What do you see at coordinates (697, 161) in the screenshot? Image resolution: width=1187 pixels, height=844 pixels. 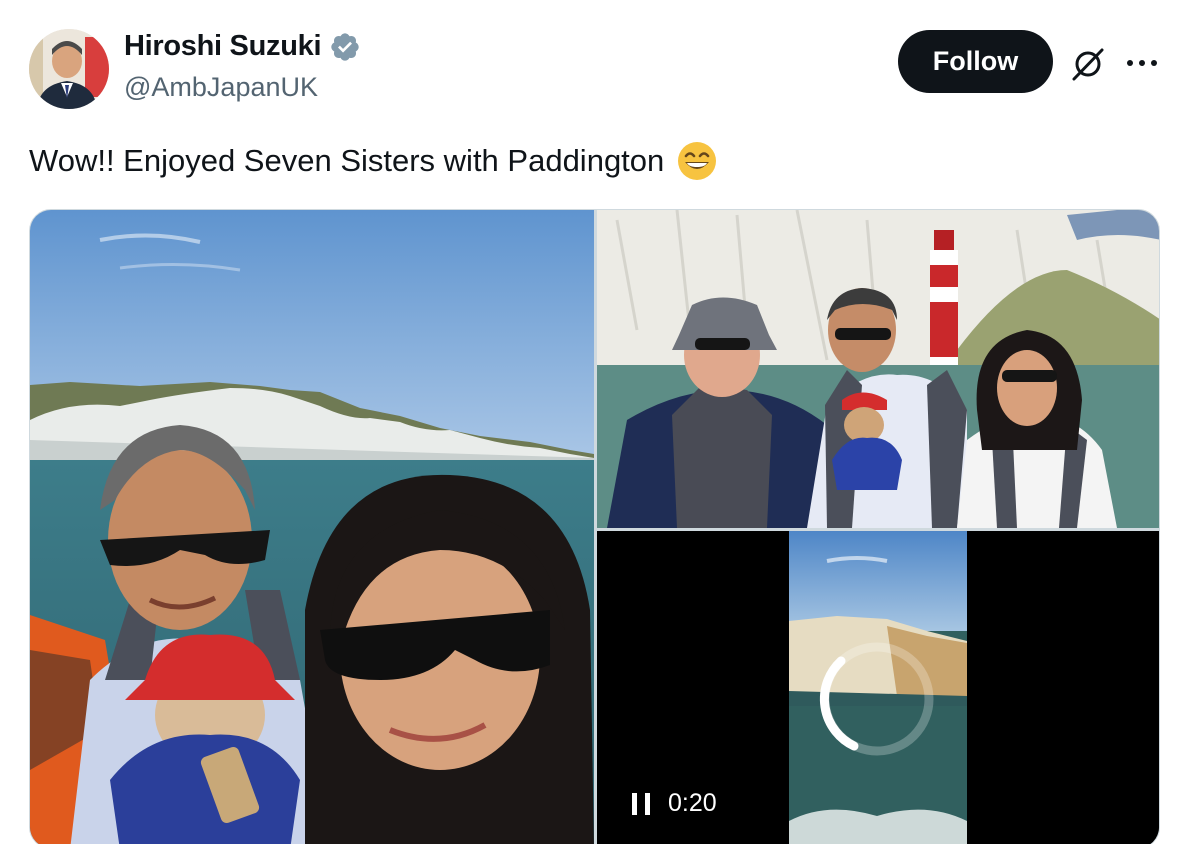 I see `grinning-face-emoji-icon` at bounding box center [697, 161].